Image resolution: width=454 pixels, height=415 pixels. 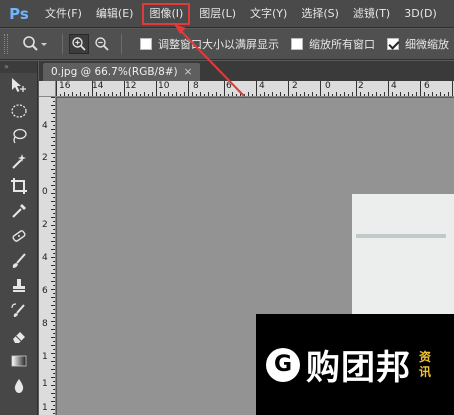 I want to click on magic-wand-icon, so click(x=19, y=161).